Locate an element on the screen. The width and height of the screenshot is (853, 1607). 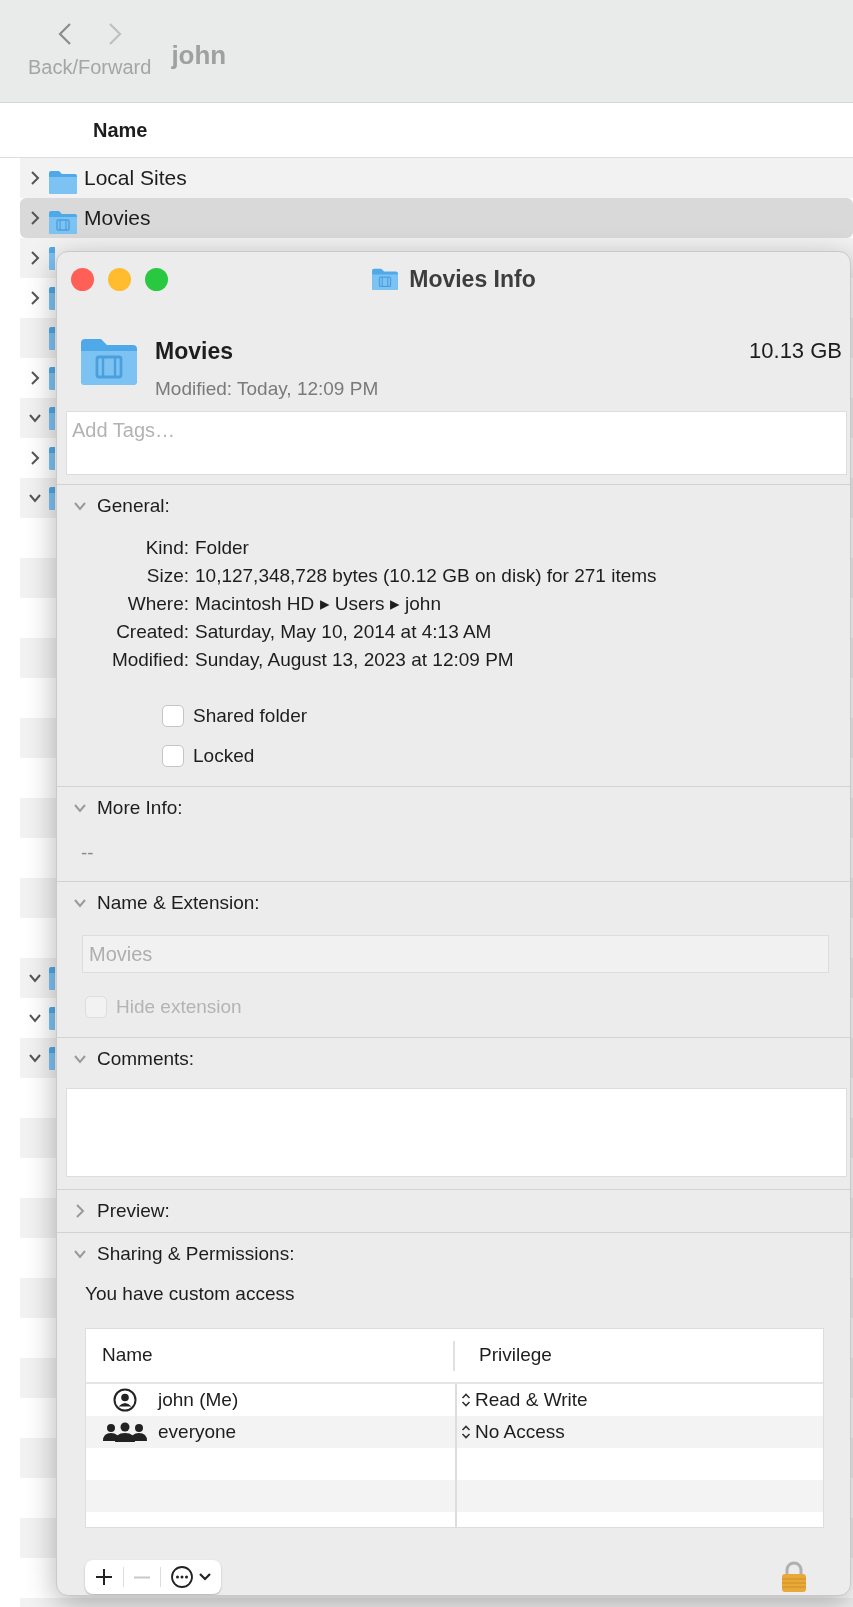
minimize-button is located at coordinates (119, 279).